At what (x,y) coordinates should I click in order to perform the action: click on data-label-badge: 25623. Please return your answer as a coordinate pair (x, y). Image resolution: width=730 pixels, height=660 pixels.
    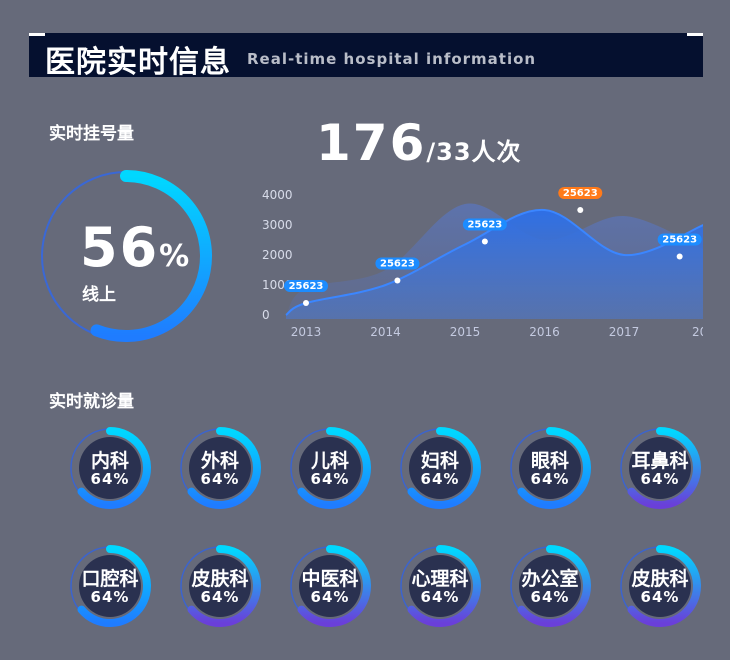
    Looking at the image, I should click on (580, 200).